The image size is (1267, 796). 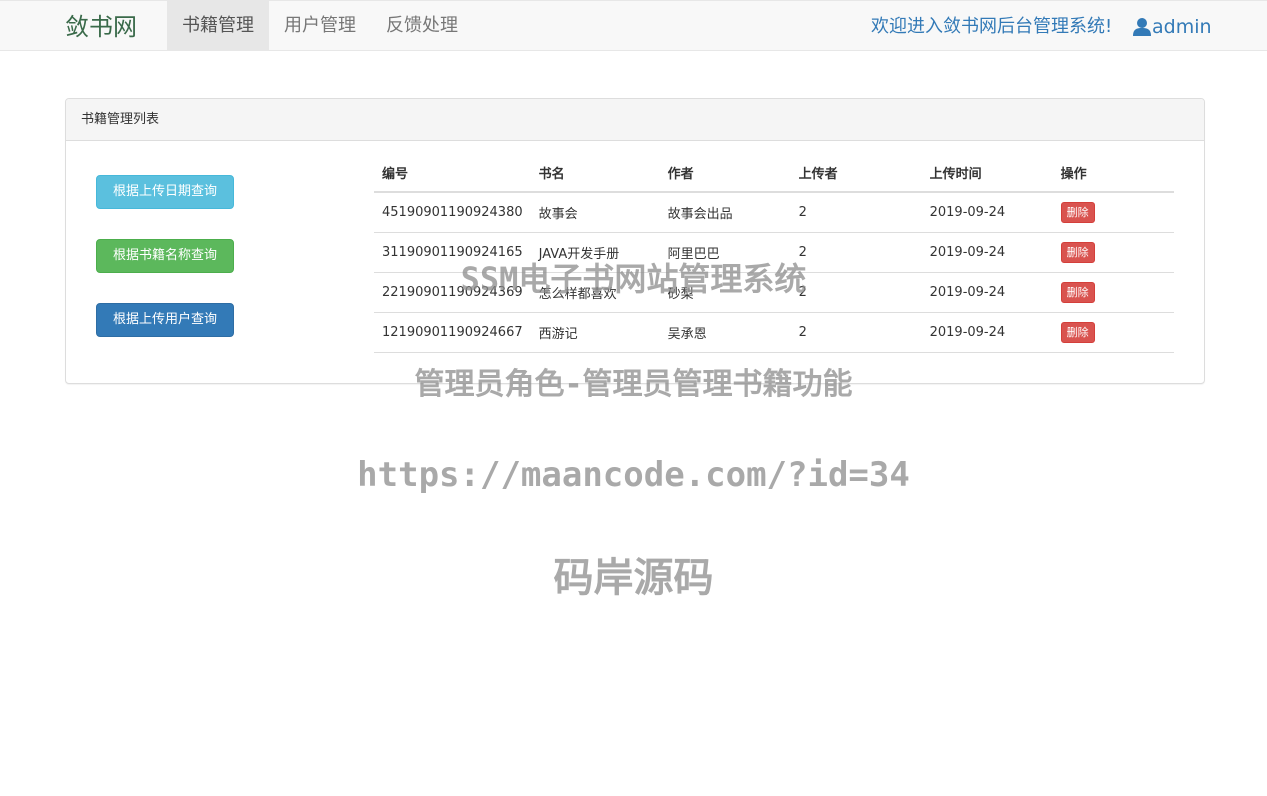 I want to click on query-by-date-button: 根据上传日期查询, so click(x=165, y=192).